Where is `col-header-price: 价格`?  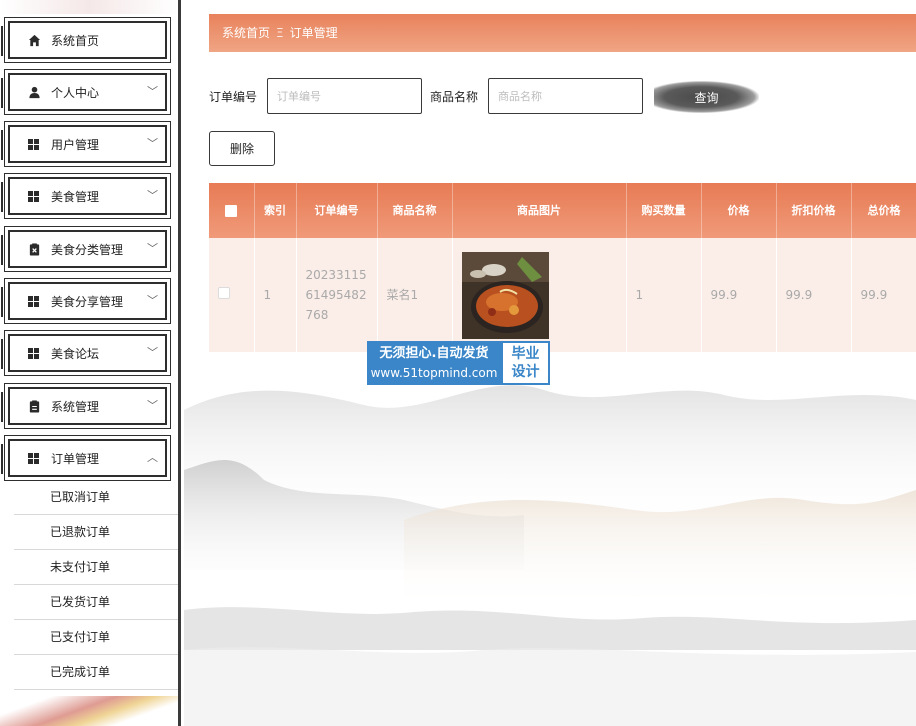
col-header-price: 价格 is located at coordinates (739, 210).